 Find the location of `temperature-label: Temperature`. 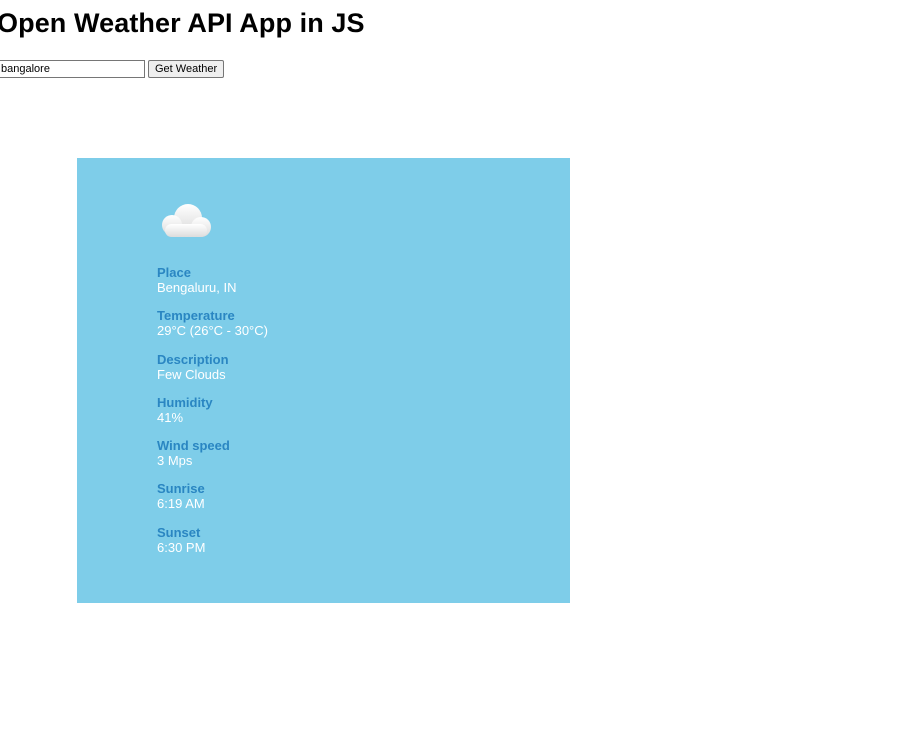

temperature-label: Temperature is located at coordinates (196, 316).